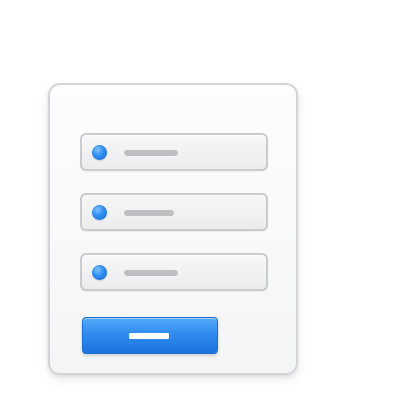 This screenshot has height=400, width=400. I want to click on submit-button, so click(150, 335).